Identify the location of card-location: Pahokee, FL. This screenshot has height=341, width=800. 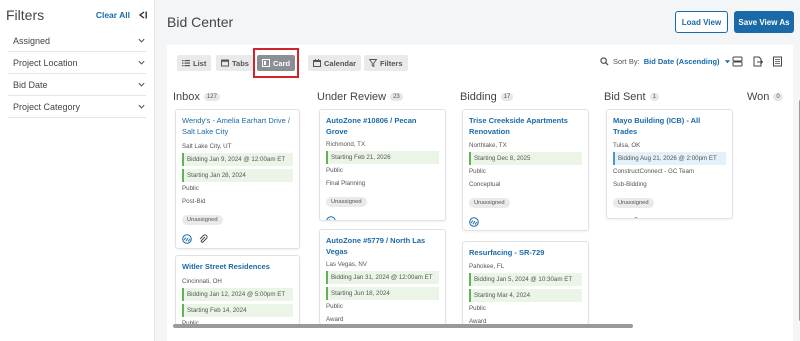
(487, 266).